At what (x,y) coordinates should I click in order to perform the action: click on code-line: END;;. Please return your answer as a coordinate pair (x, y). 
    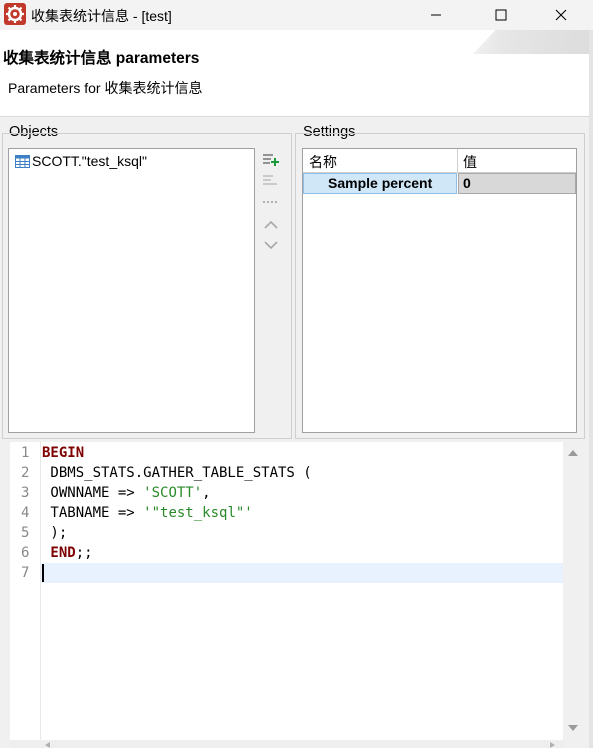
    Looking at the image, I should click on (67, 553).